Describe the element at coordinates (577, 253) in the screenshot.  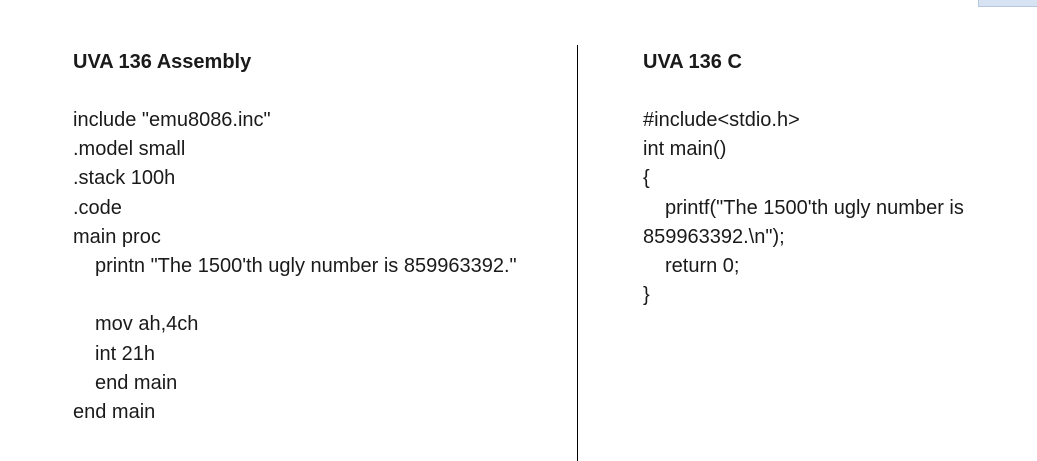
I see `column-divider` at that location.